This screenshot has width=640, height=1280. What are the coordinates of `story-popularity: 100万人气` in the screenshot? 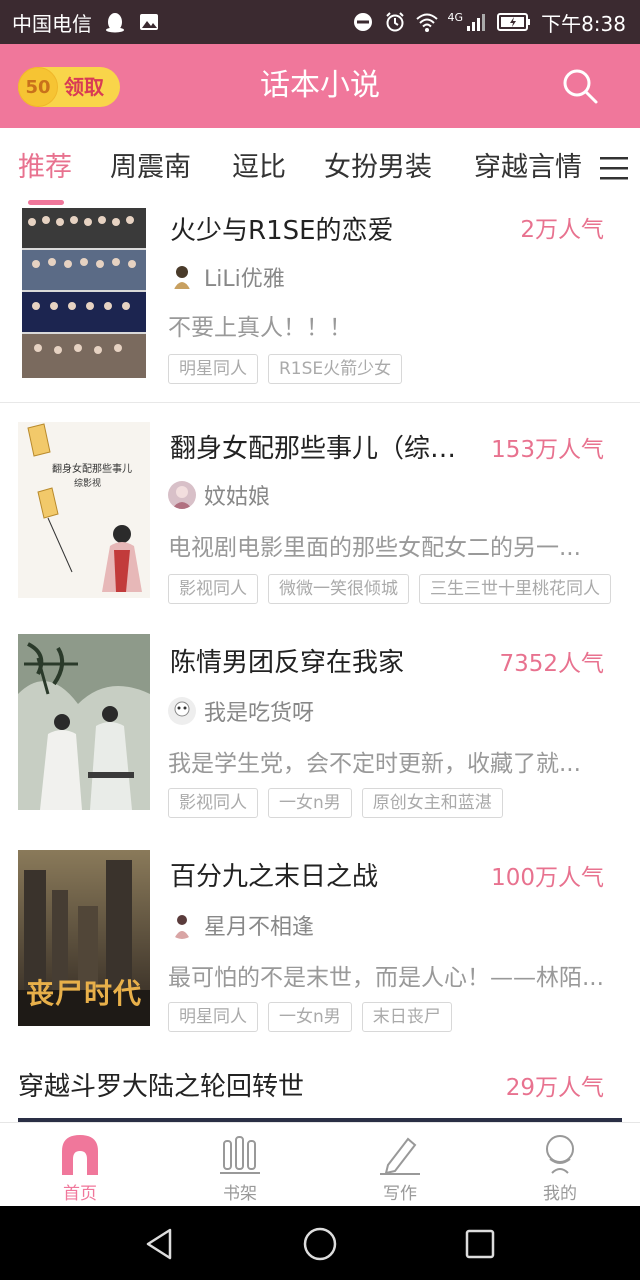 It's located at (547, 878).